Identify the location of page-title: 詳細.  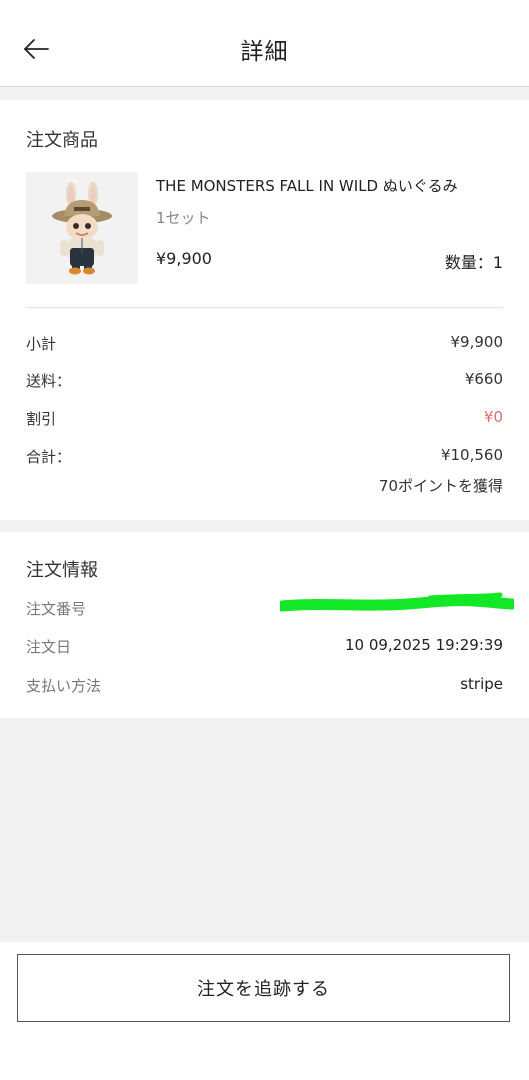
(264, 52).